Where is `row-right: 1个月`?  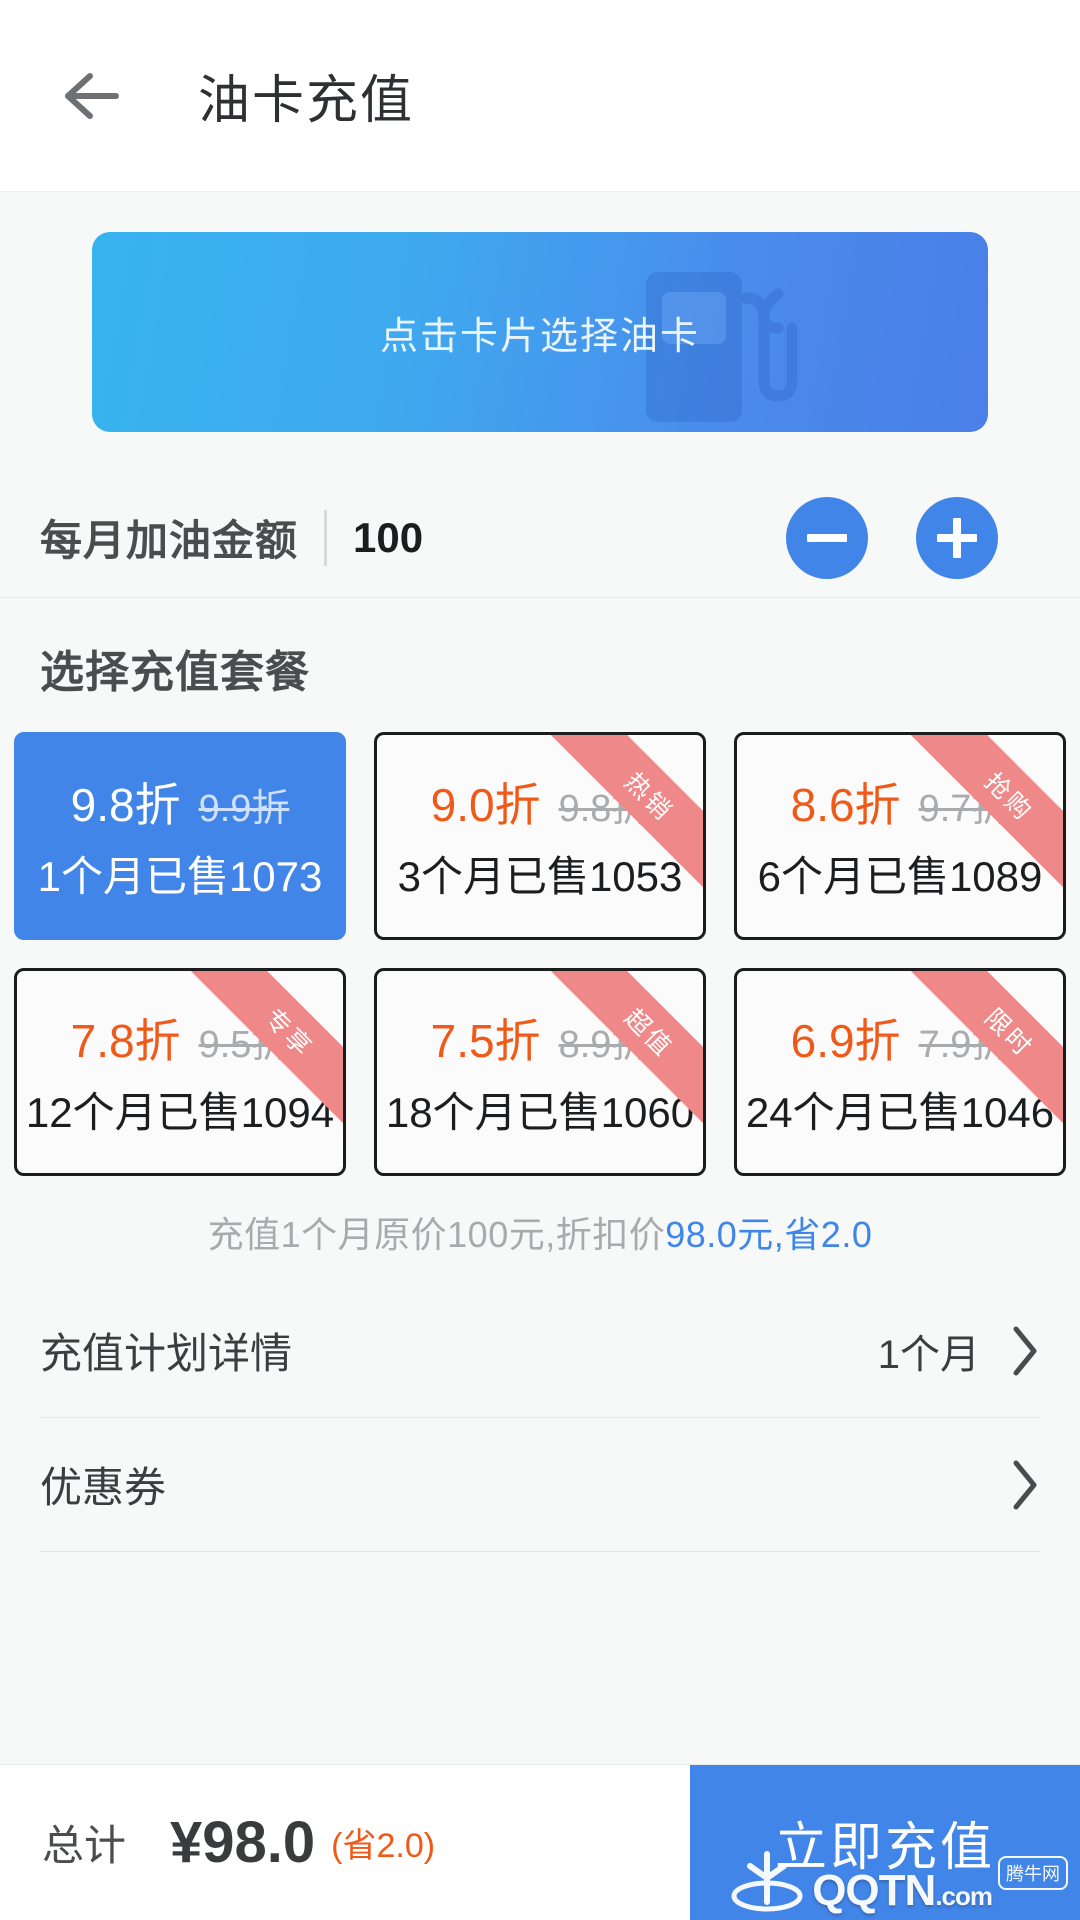 row-right: 1个月 is located at coordinates (959, 1351).